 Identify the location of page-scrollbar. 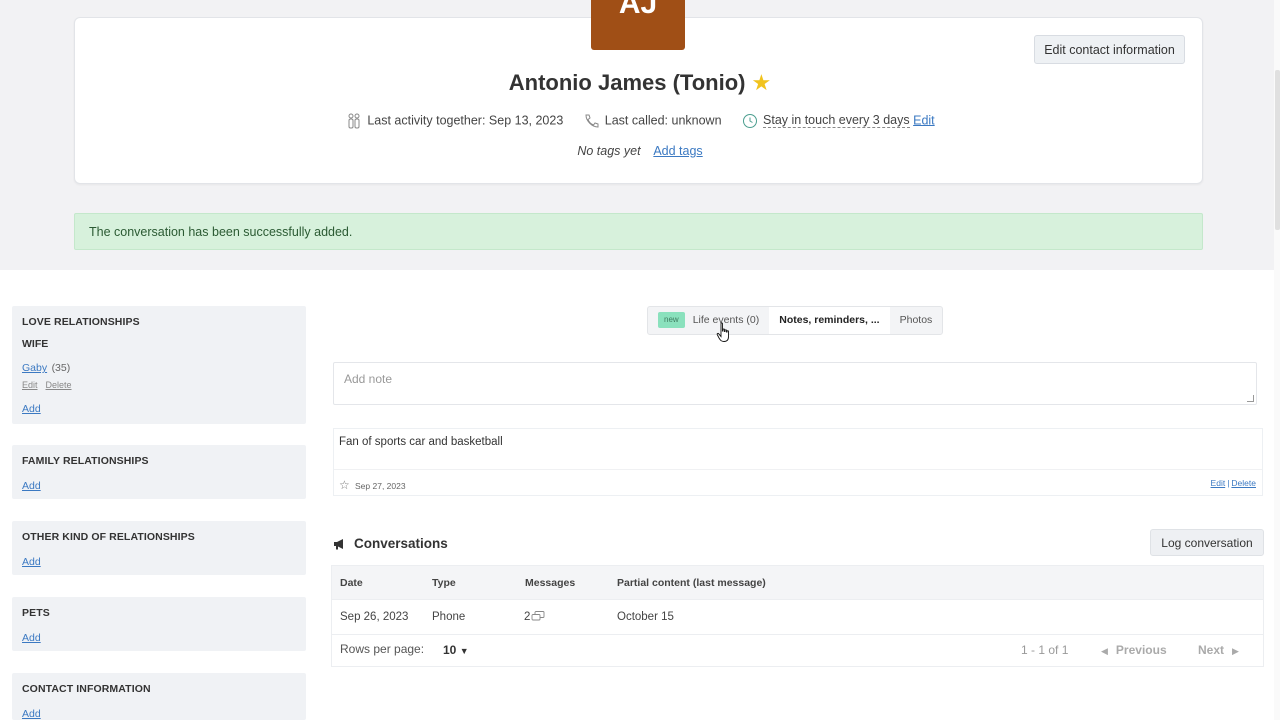
(1277, 360).